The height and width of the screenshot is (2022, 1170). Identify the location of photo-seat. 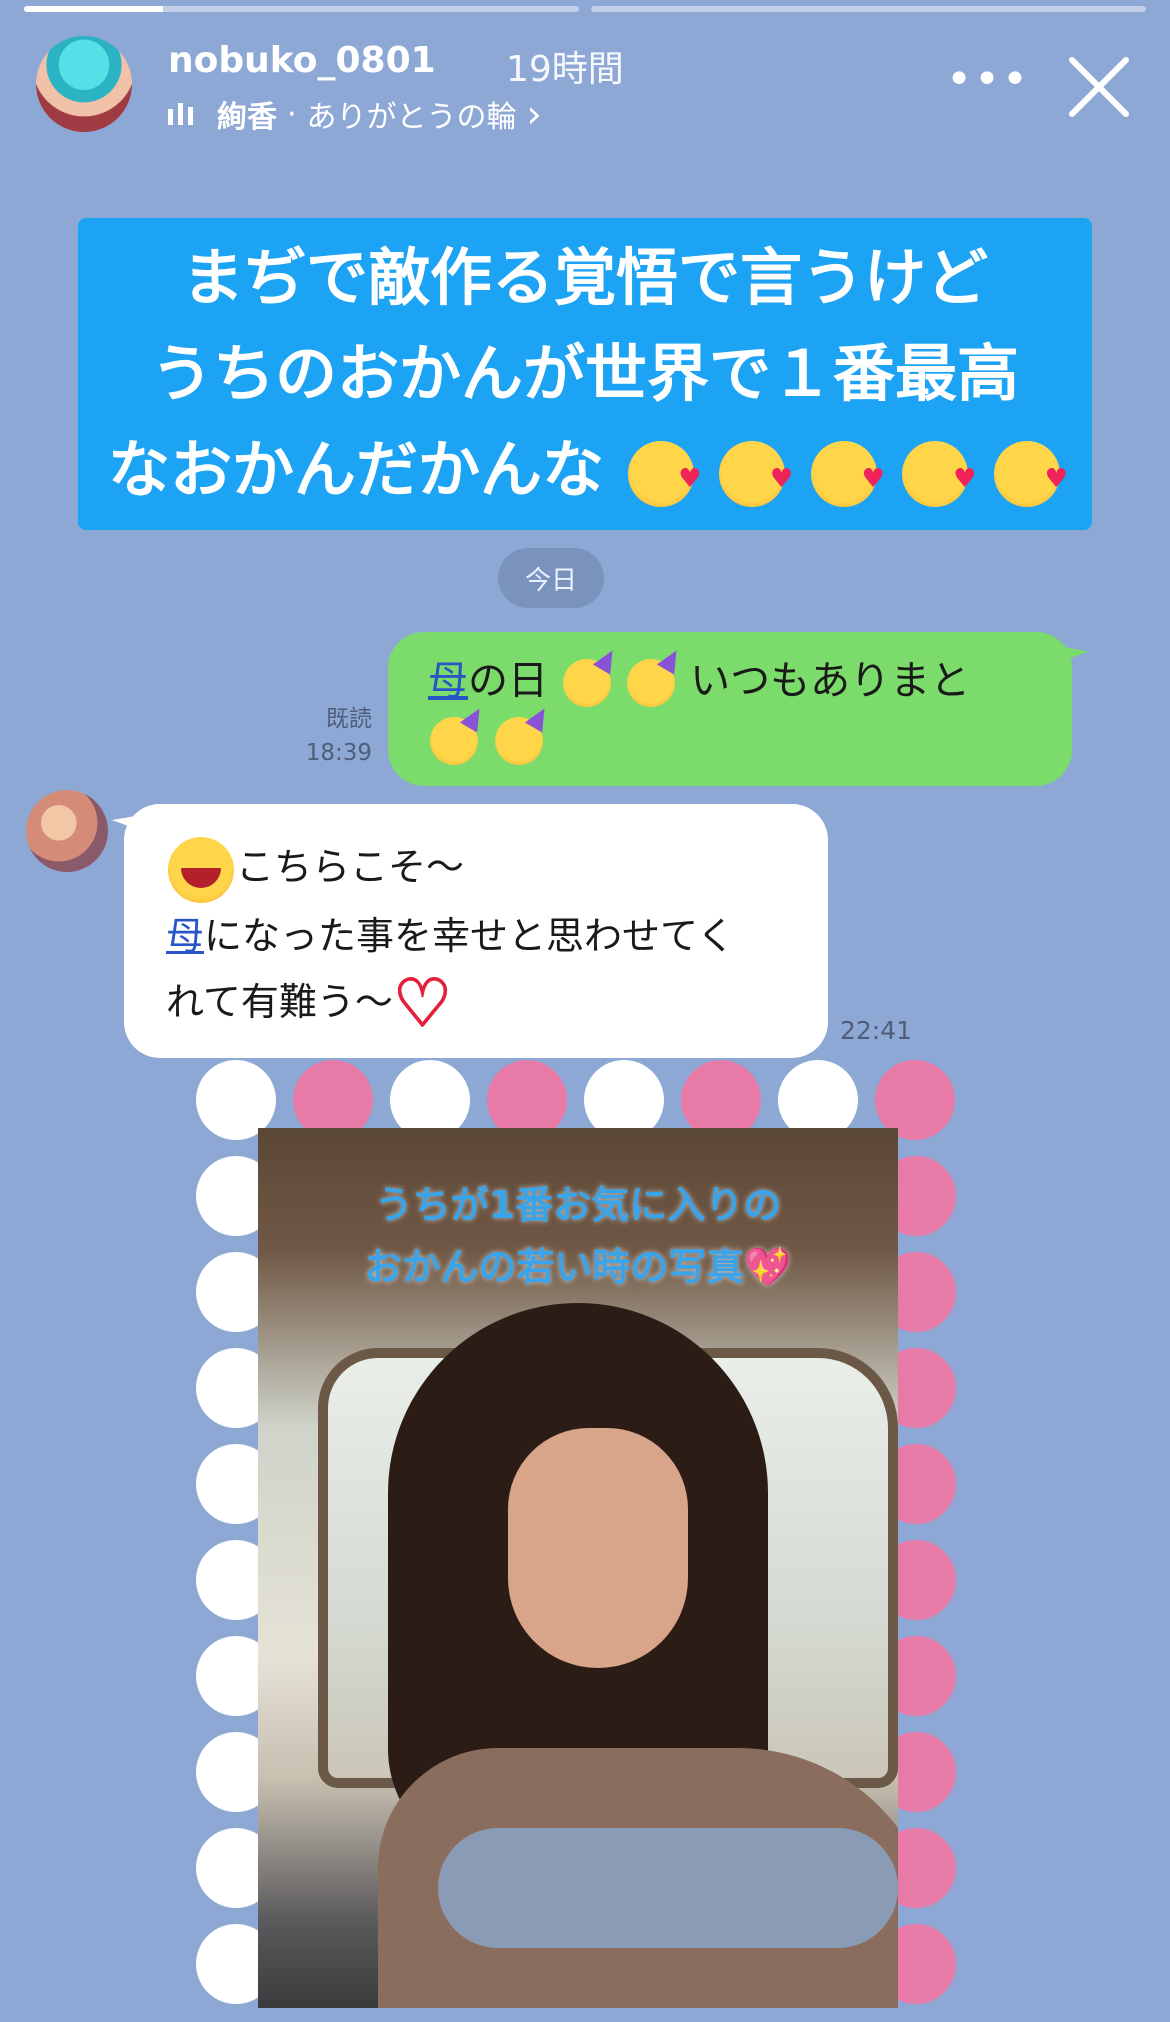
(668, 1888).